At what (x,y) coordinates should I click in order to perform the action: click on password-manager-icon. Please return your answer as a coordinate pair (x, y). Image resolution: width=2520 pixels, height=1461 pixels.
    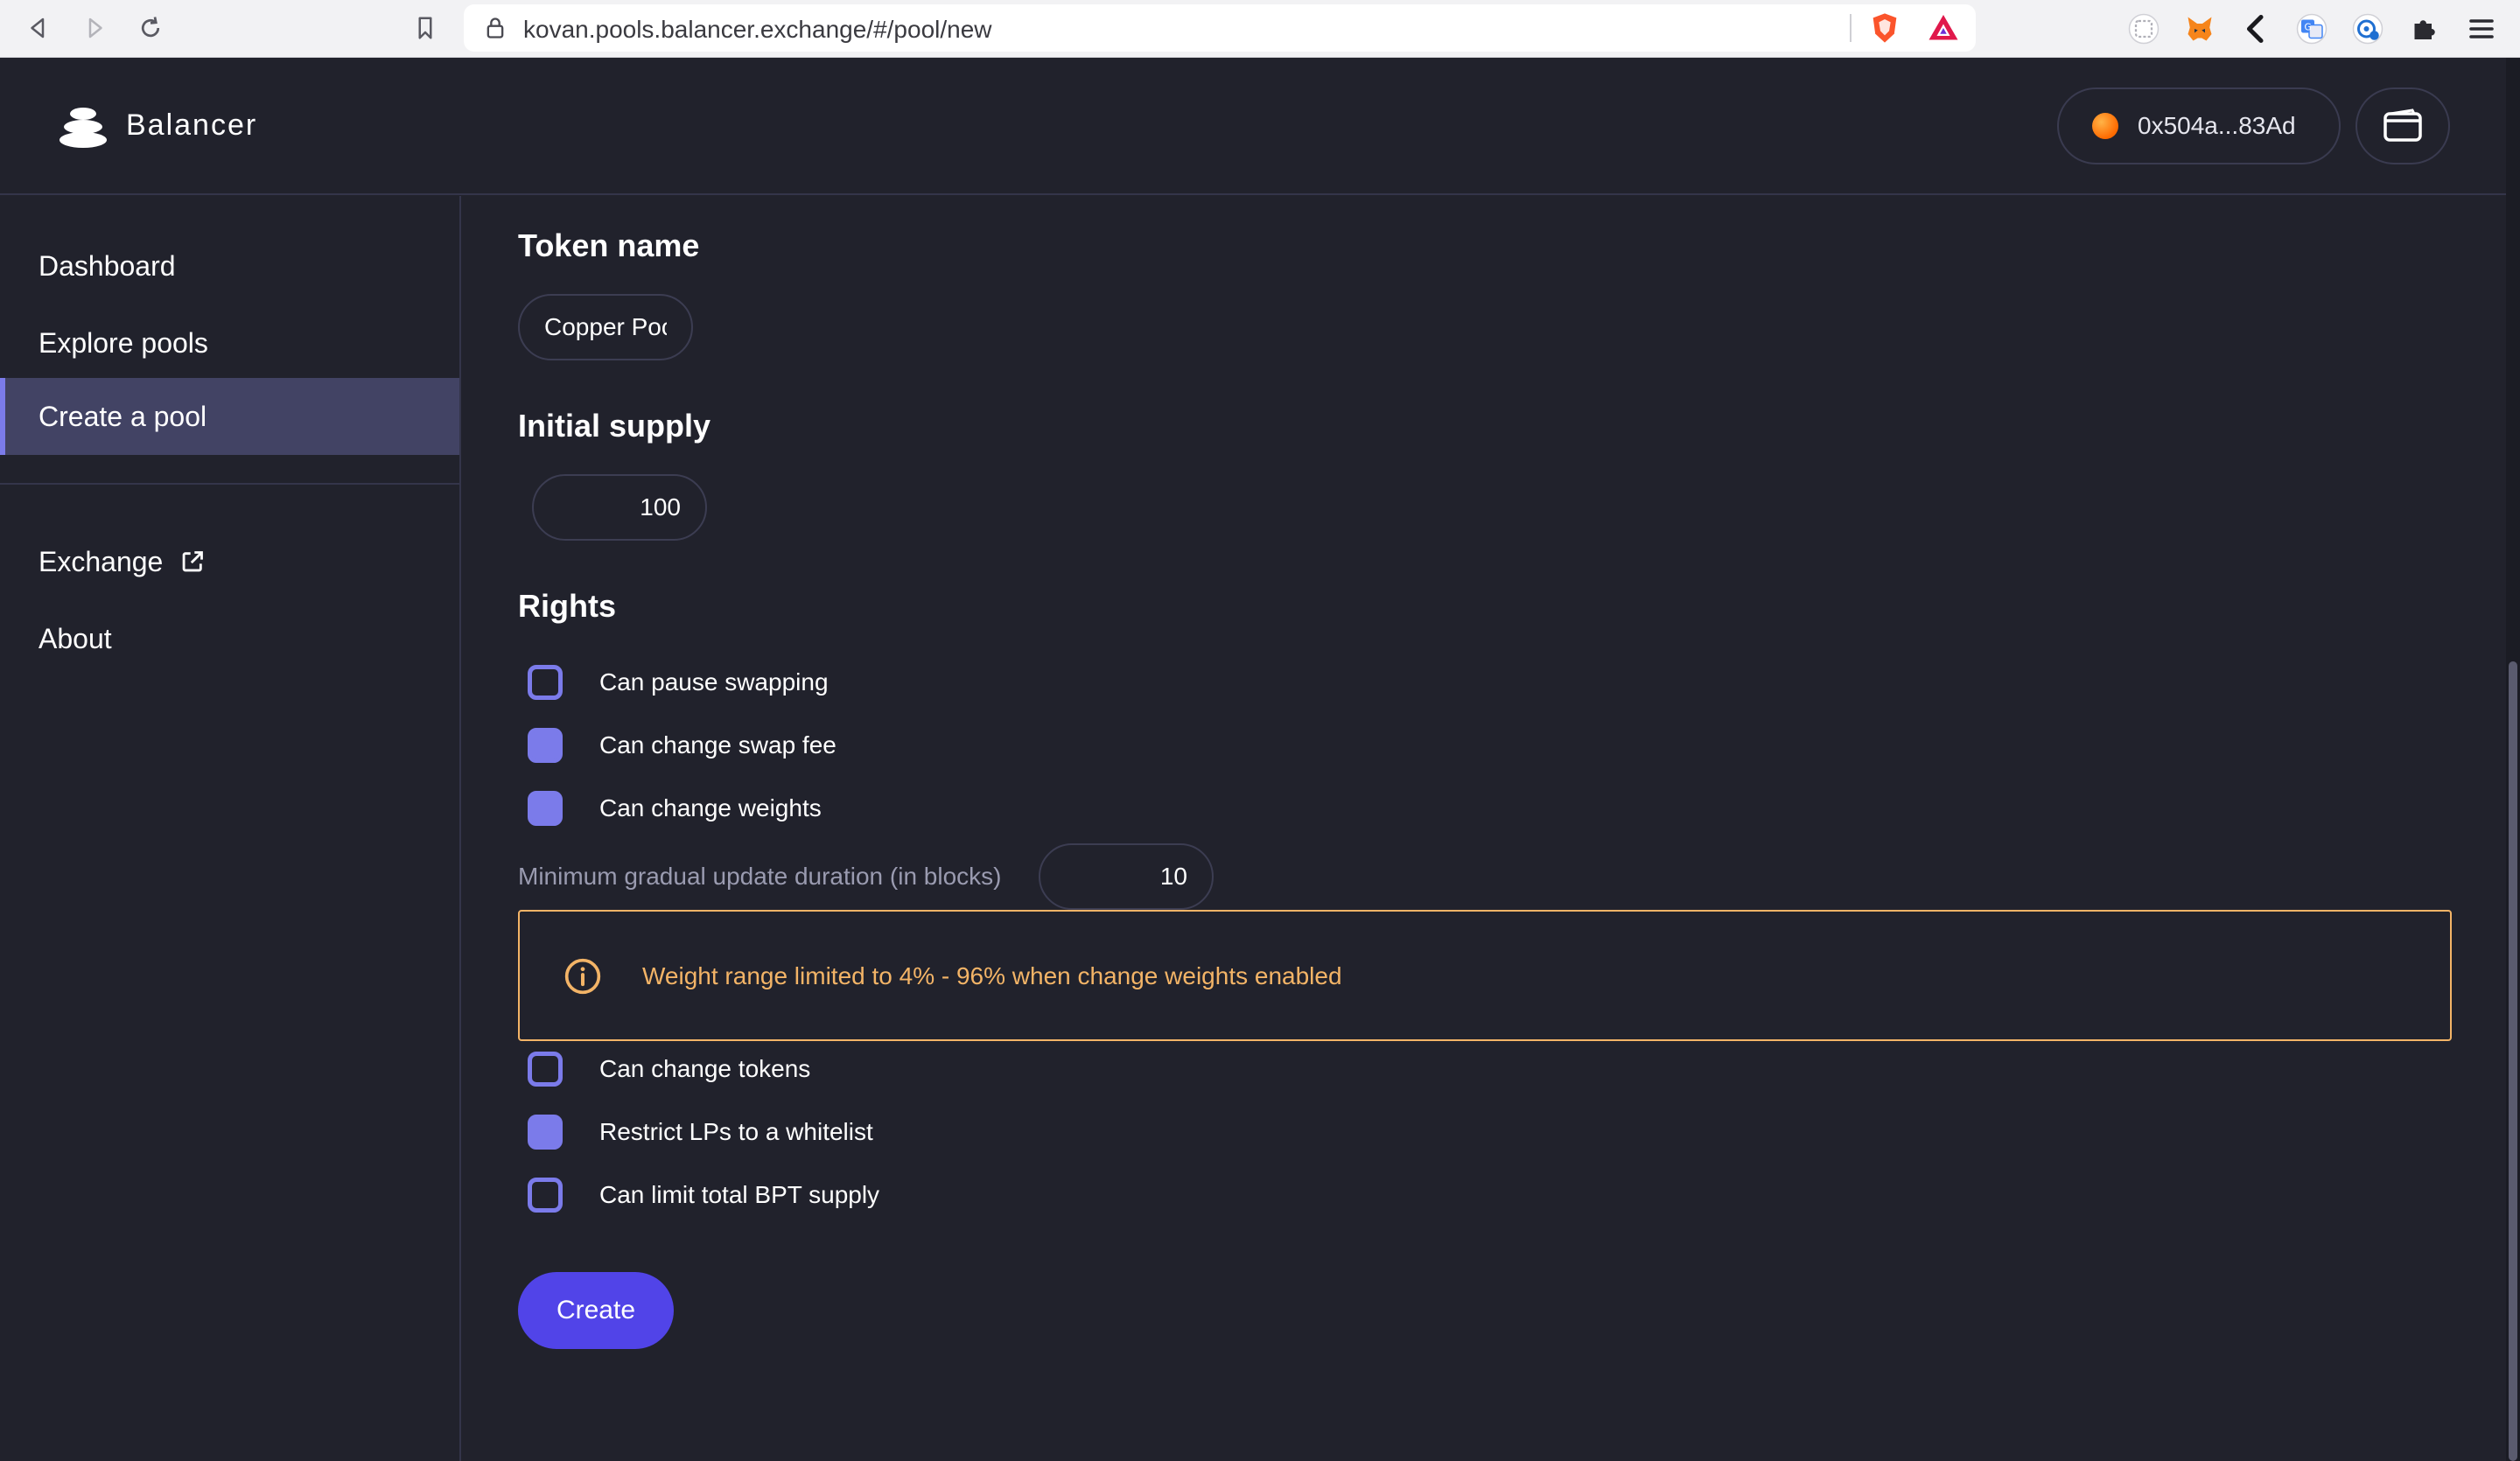
    Looking at the image, I should click on (2367, 29).